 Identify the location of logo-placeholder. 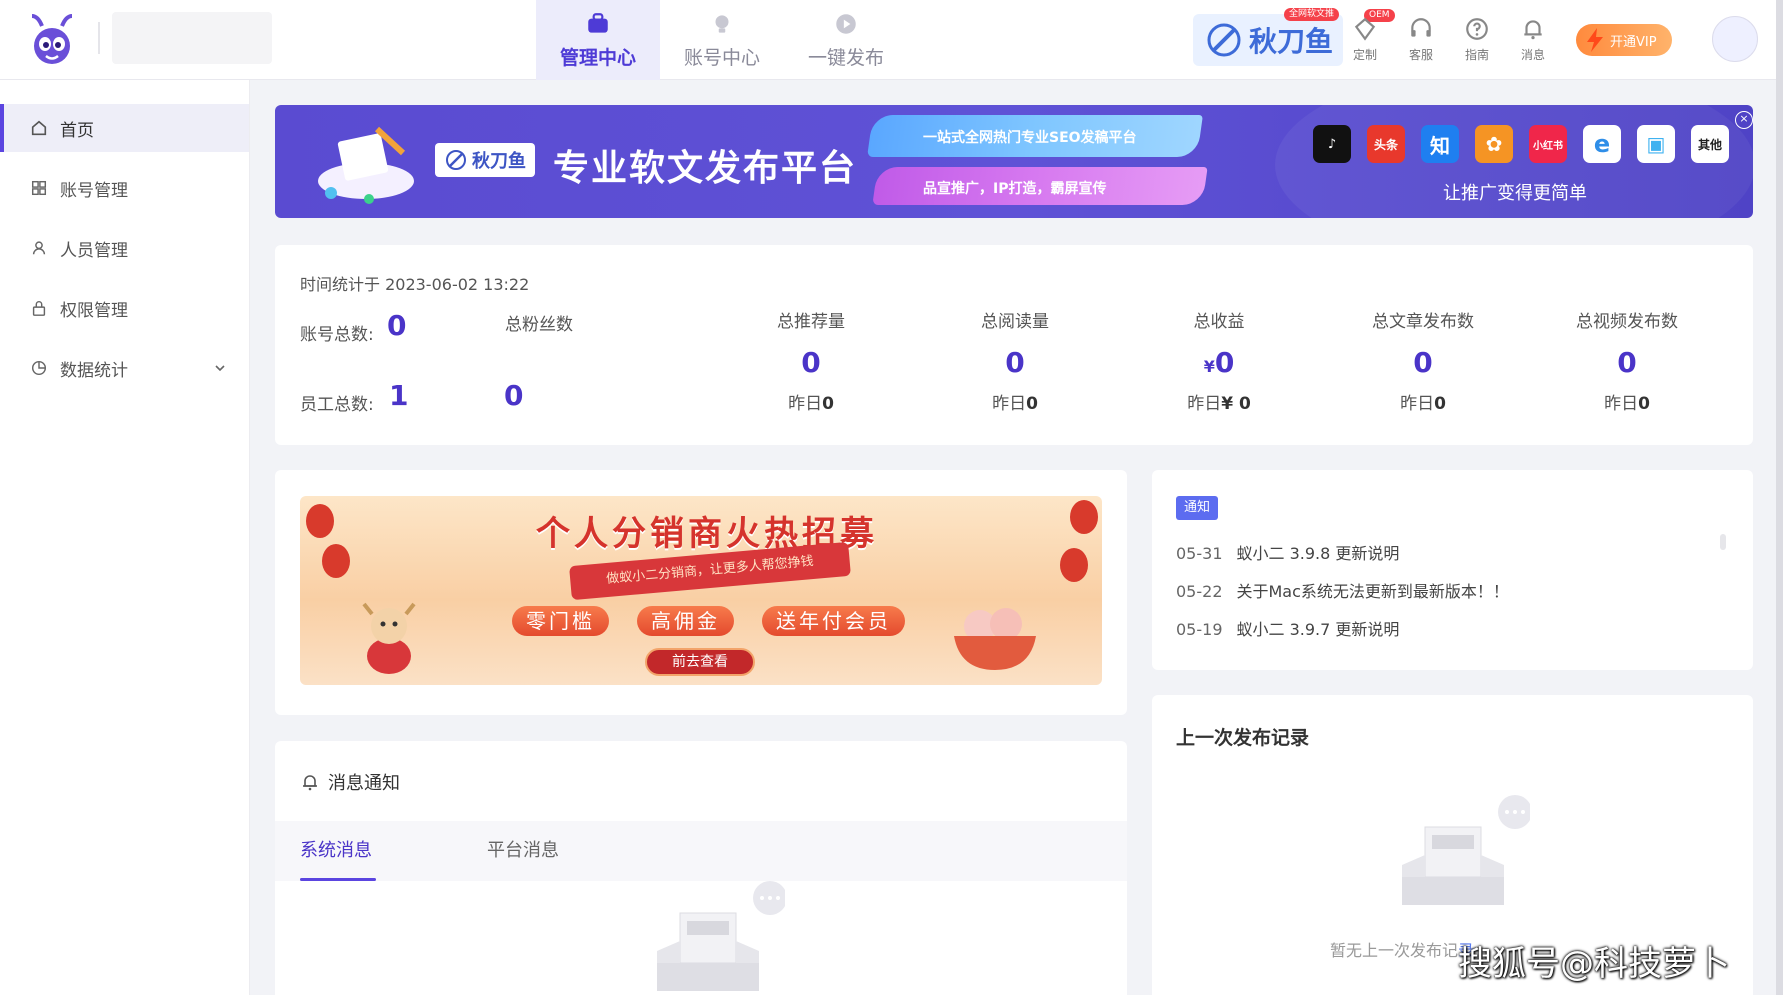
(192, 38).